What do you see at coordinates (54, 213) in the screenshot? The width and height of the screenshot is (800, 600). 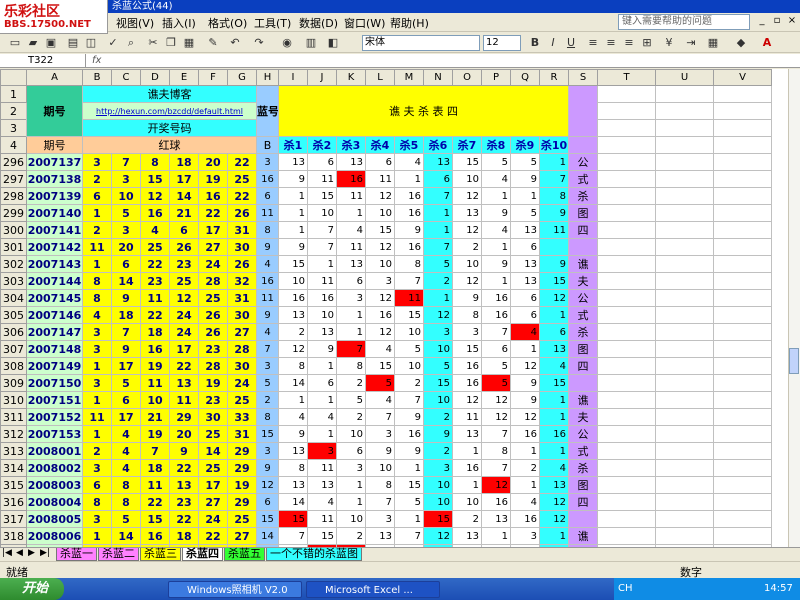 I see `period-cell: 2007140` at bounding box center [54, 213].